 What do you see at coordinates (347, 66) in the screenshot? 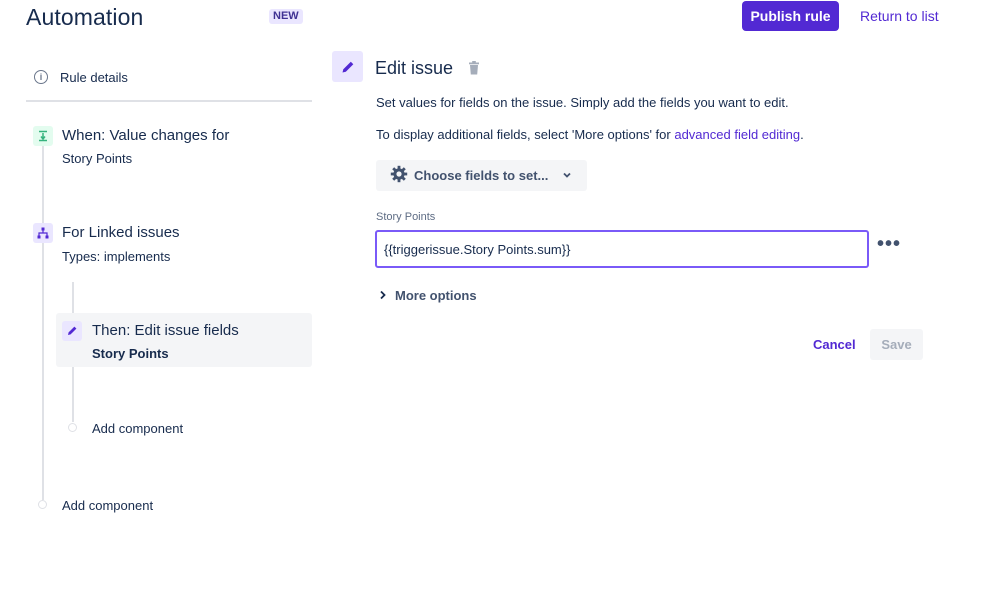
I see `edit-issue-icon` at bounding box center [347, 66].